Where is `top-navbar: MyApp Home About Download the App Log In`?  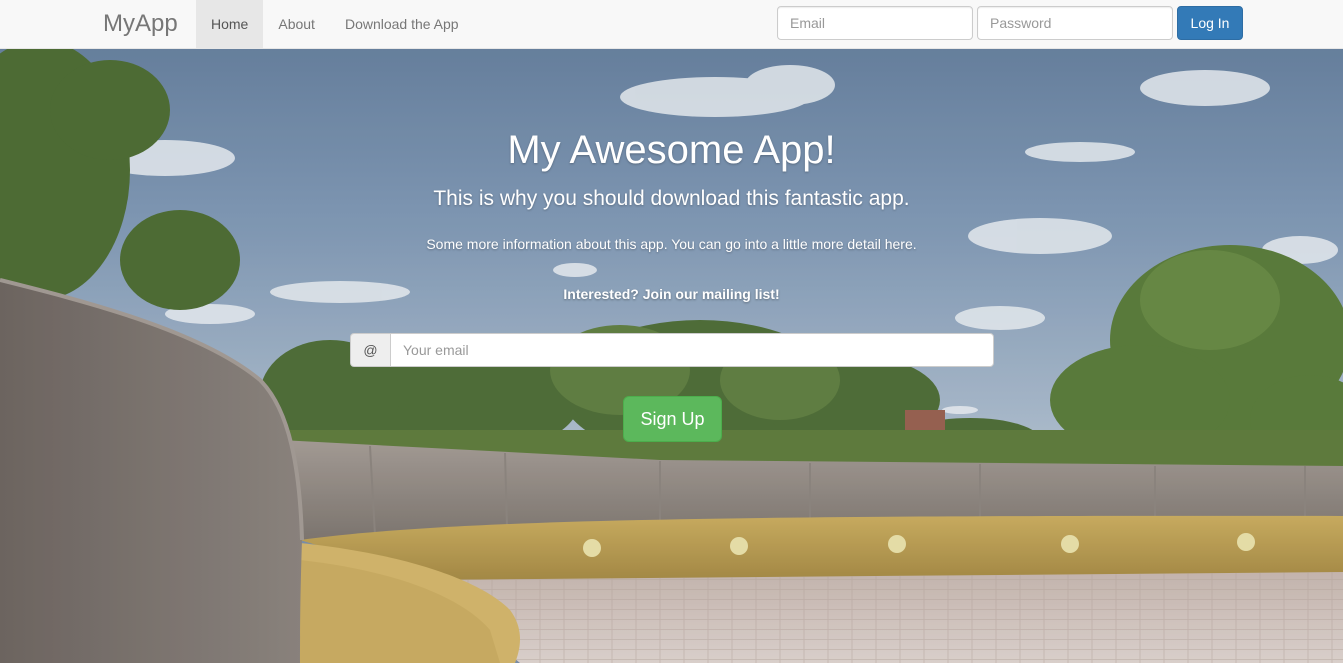
top-navbar: MyApp Home About Download the App Log In is located at coordinates (671, 24).